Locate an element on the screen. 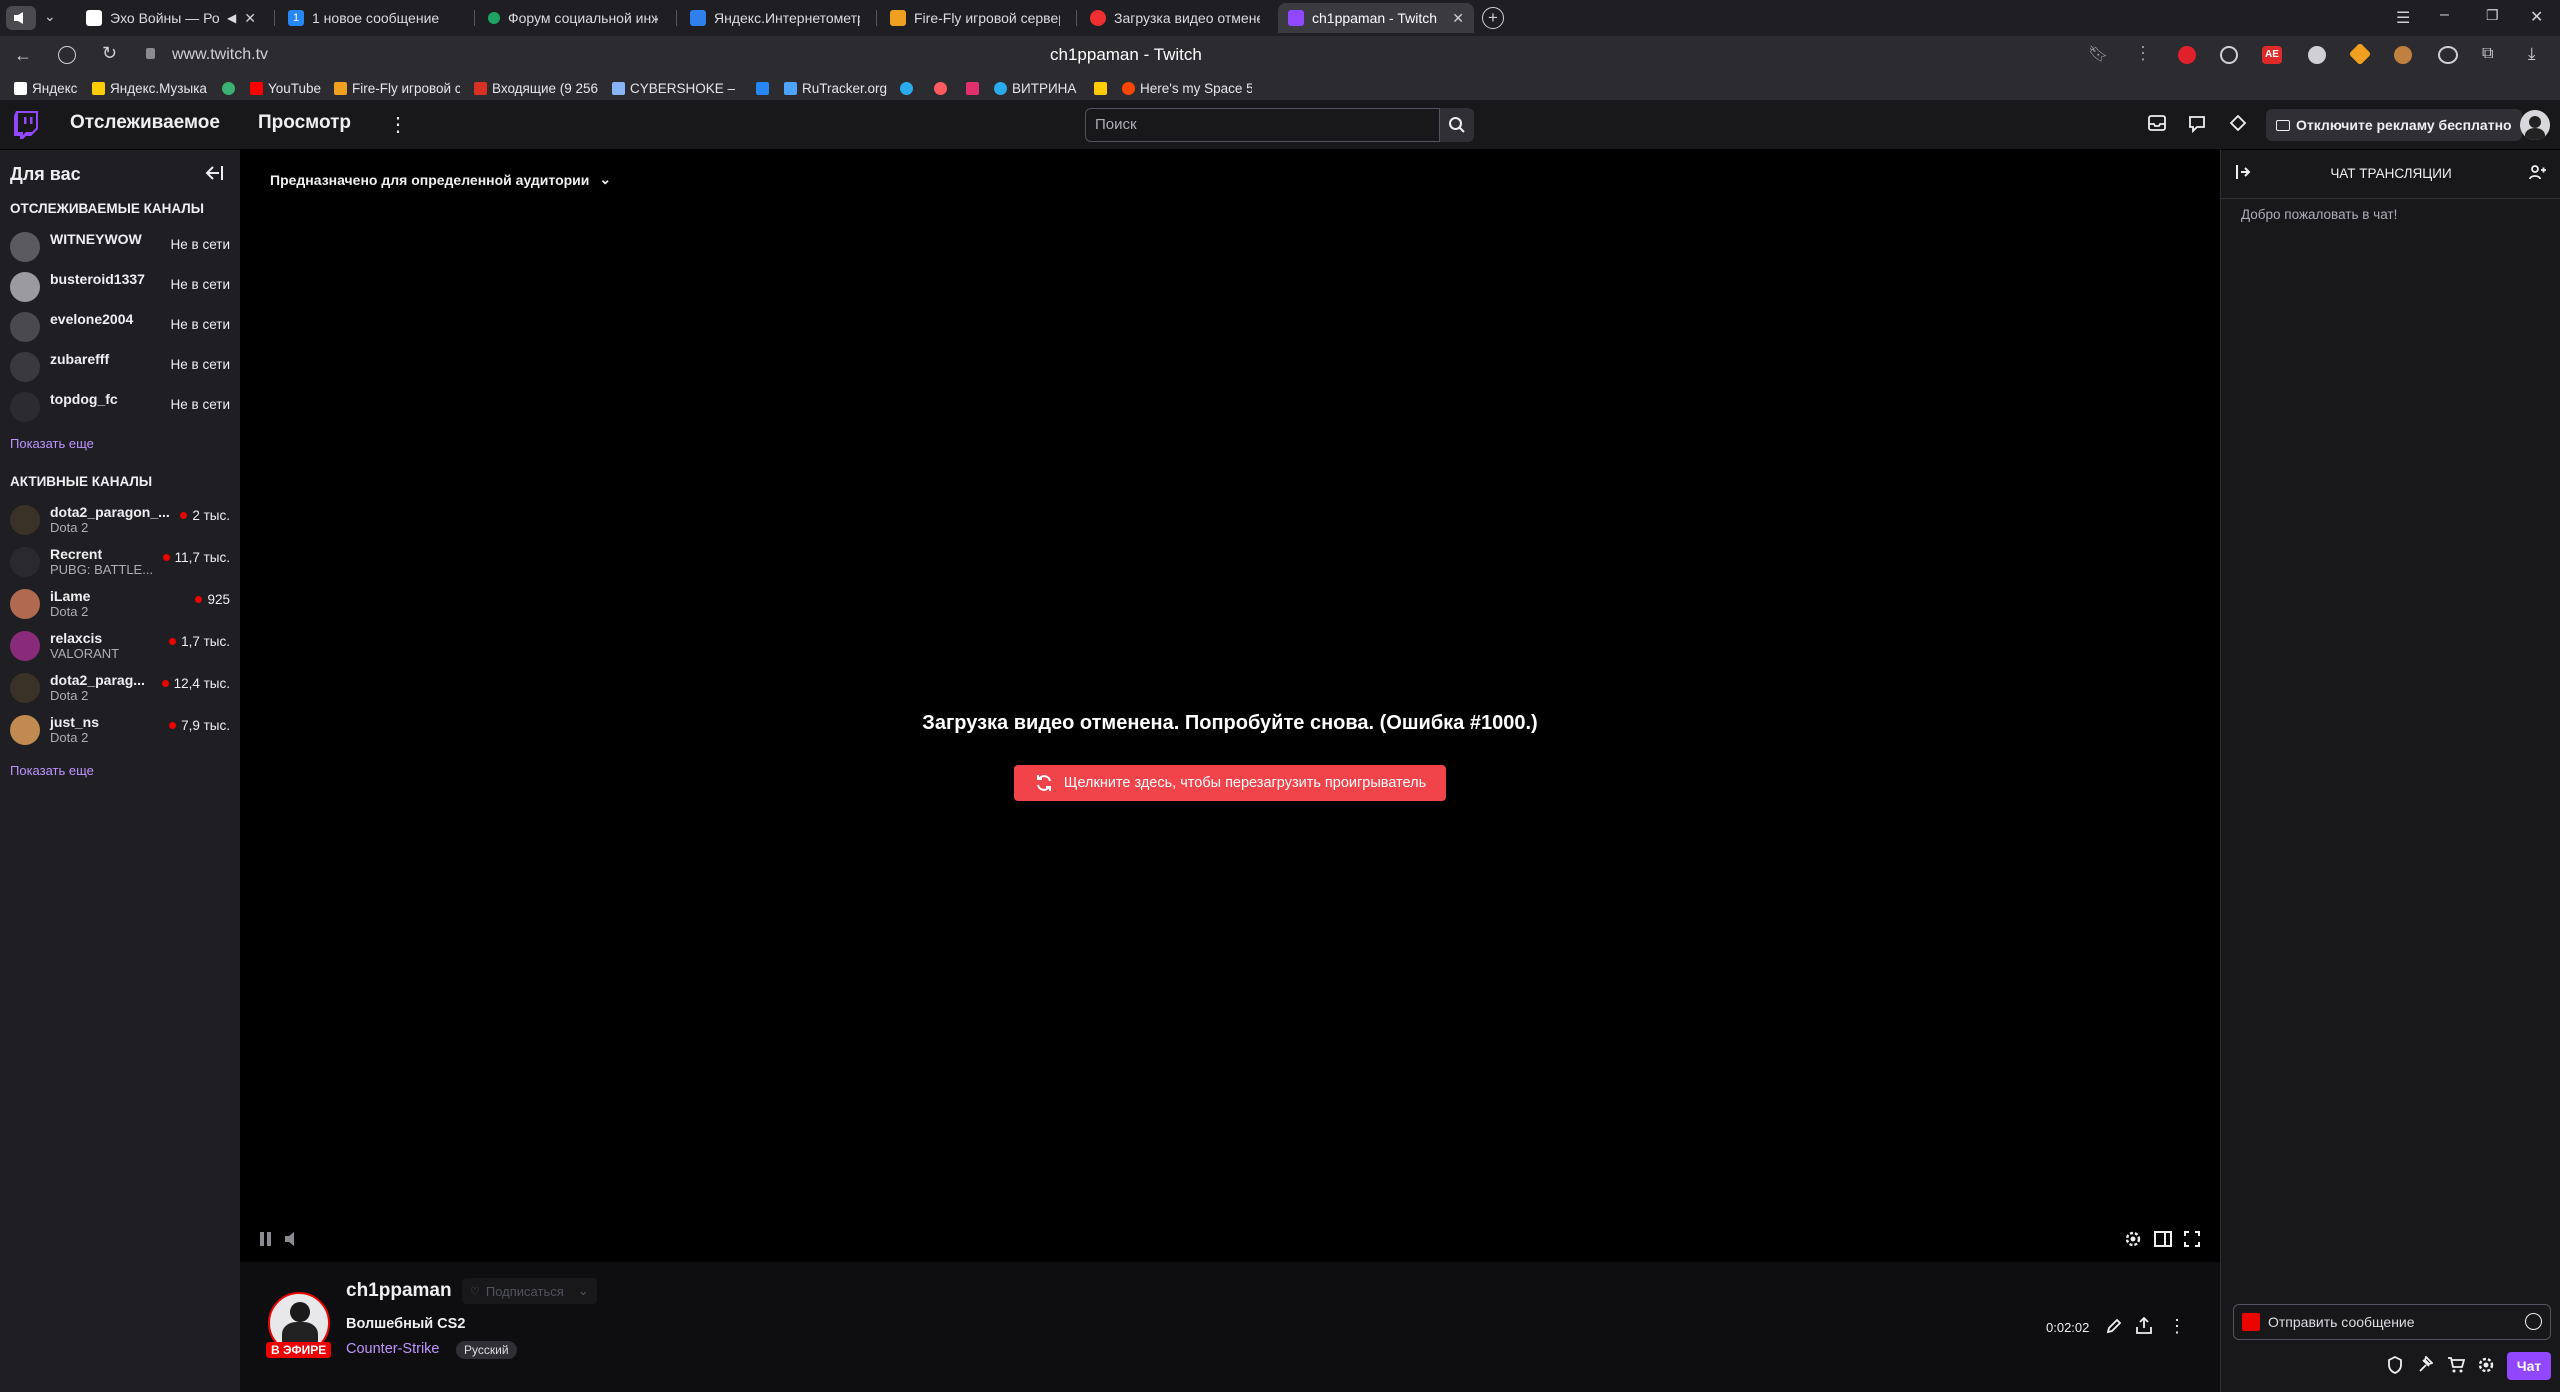 The height and width of the screenshot is (1392, 2560). bookmark-rutracker: RuTracker.org is located at coordinates (835, 88).